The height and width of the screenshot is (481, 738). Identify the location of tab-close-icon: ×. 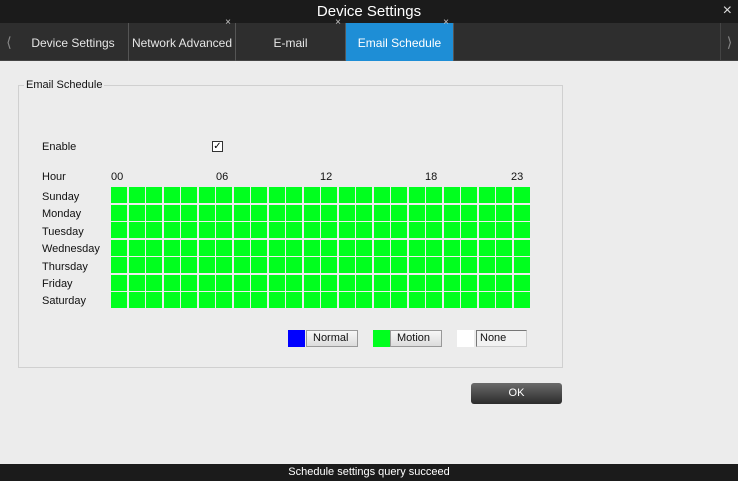
(228, 23).